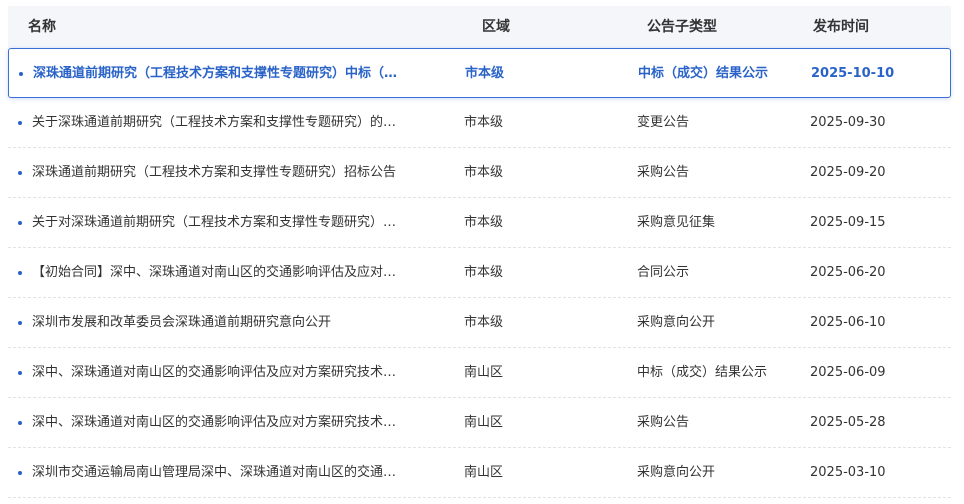  I want to click on row-date: 2025-03-10, so click(848, 472).